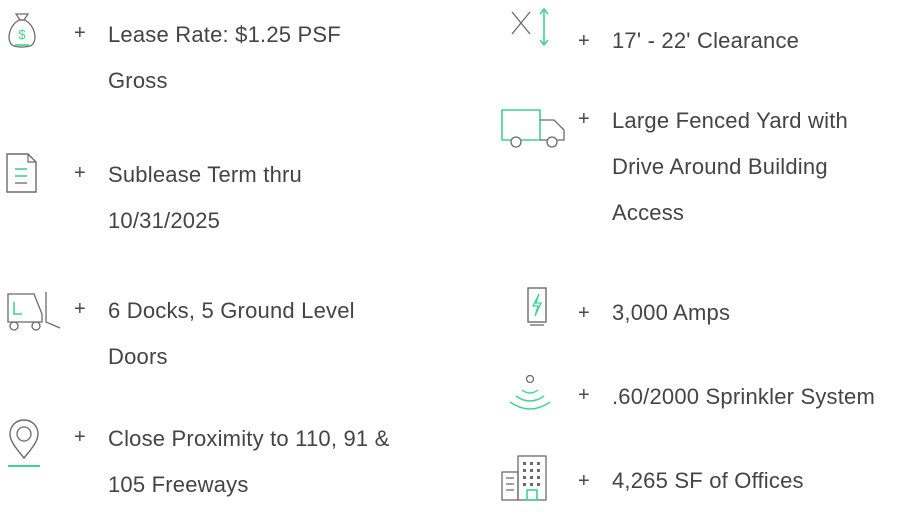 The image size is (911, 512). What do you see at coordinates (671, 312) in the screenshot?
I see `feature-line: 3,000 Amps` at bounding box center [671, 312].